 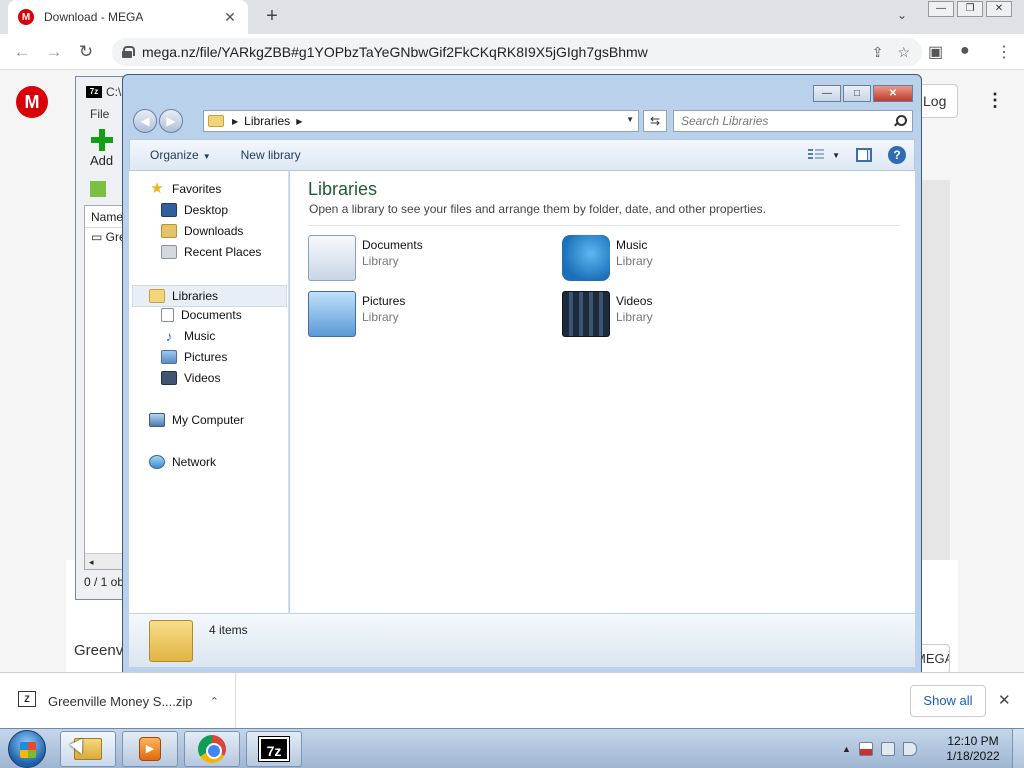 What do you see at coordinates (973, 749) in the screenshot?
I see `system-clock: 12:10 PM 1/18/2022` at bounding box center [973, 749].